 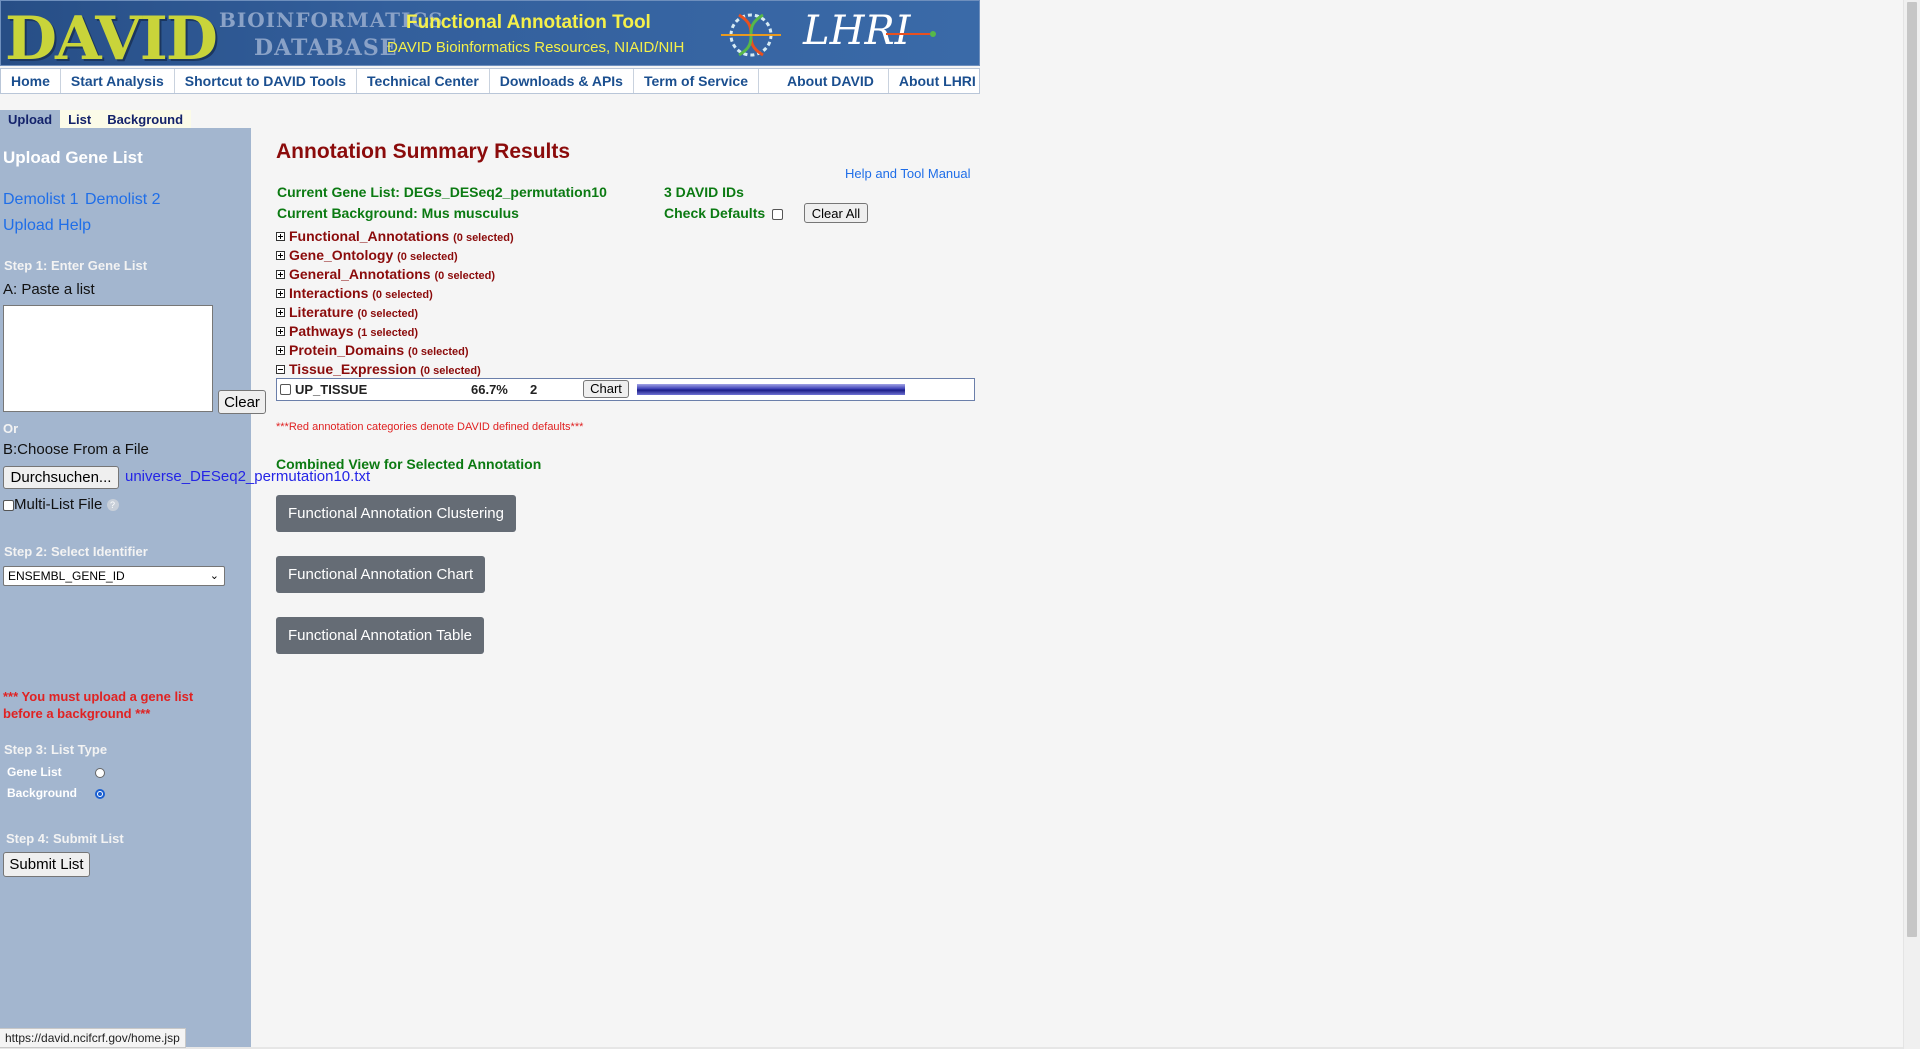 I want to click on warning-line-1: *** You must upload a gene list, so click(x=98, y=696).